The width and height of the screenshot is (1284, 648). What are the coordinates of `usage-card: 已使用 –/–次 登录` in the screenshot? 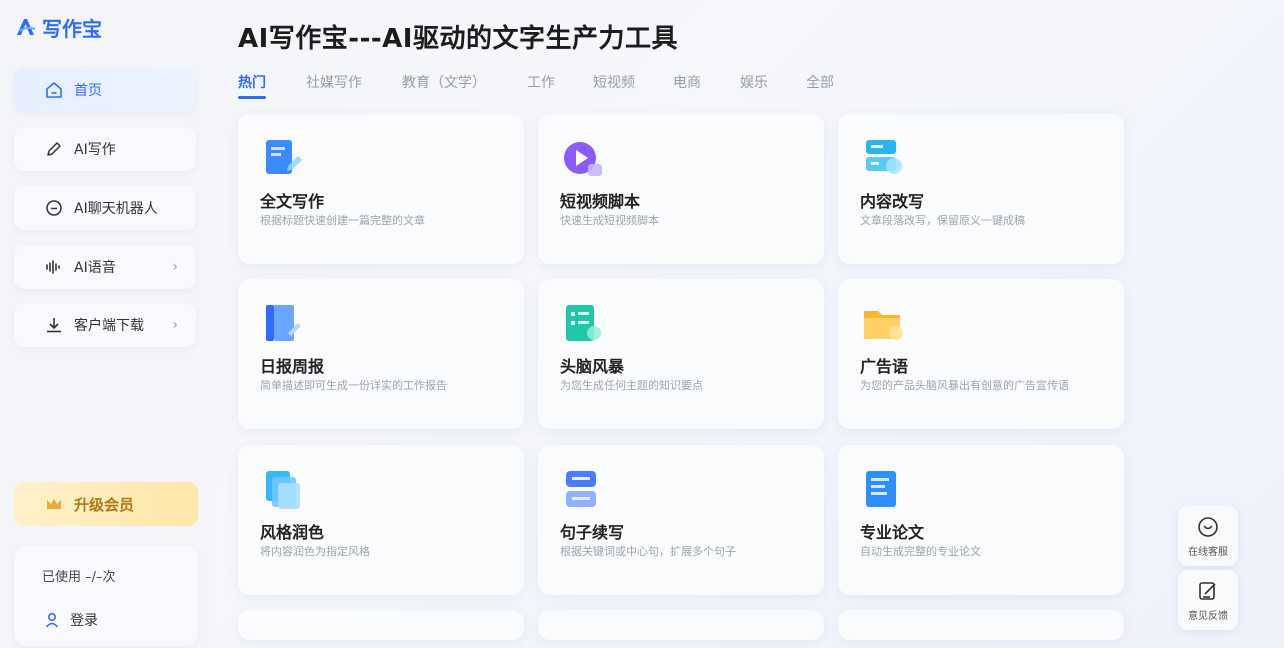 It's located at (106, 596).